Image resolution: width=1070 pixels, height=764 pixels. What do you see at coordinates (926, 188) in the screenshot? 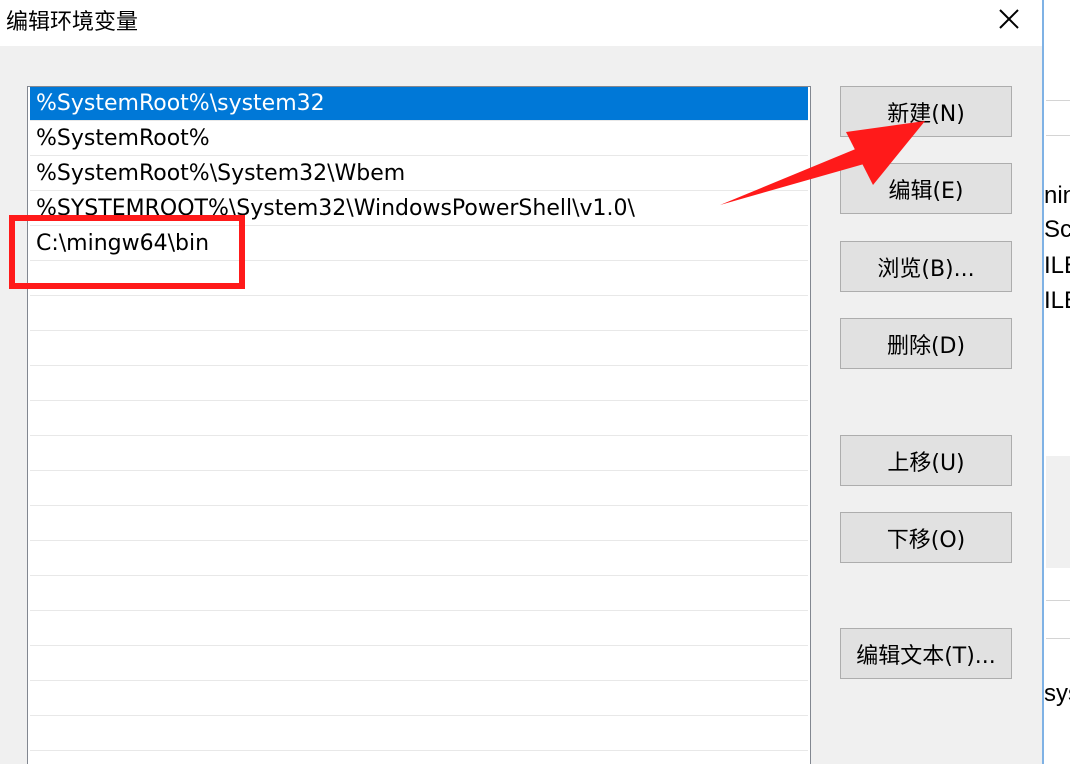
I see `edit-button: 编辑(E)` at bounding box center [926, 188].